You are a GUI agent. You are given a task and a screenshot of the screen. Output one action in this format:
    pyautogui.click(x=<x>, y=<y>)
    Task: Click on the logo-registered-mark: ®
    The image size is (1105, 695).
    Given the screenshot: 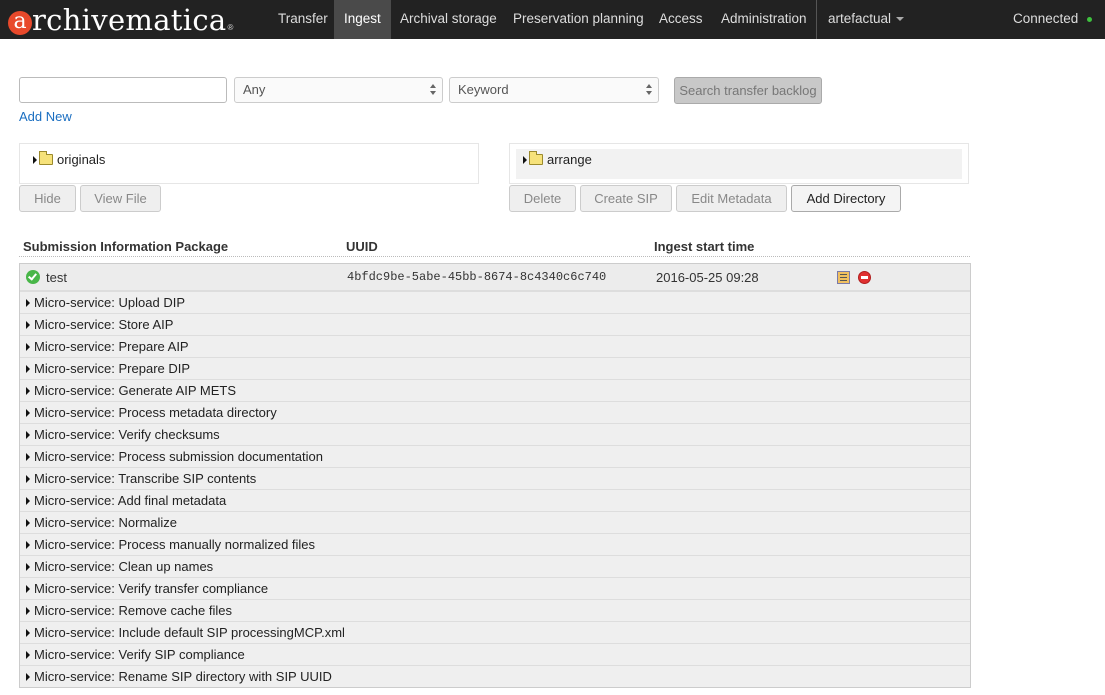 What is the action you would take?
    pyautogui.click(x=230, y=27)
    